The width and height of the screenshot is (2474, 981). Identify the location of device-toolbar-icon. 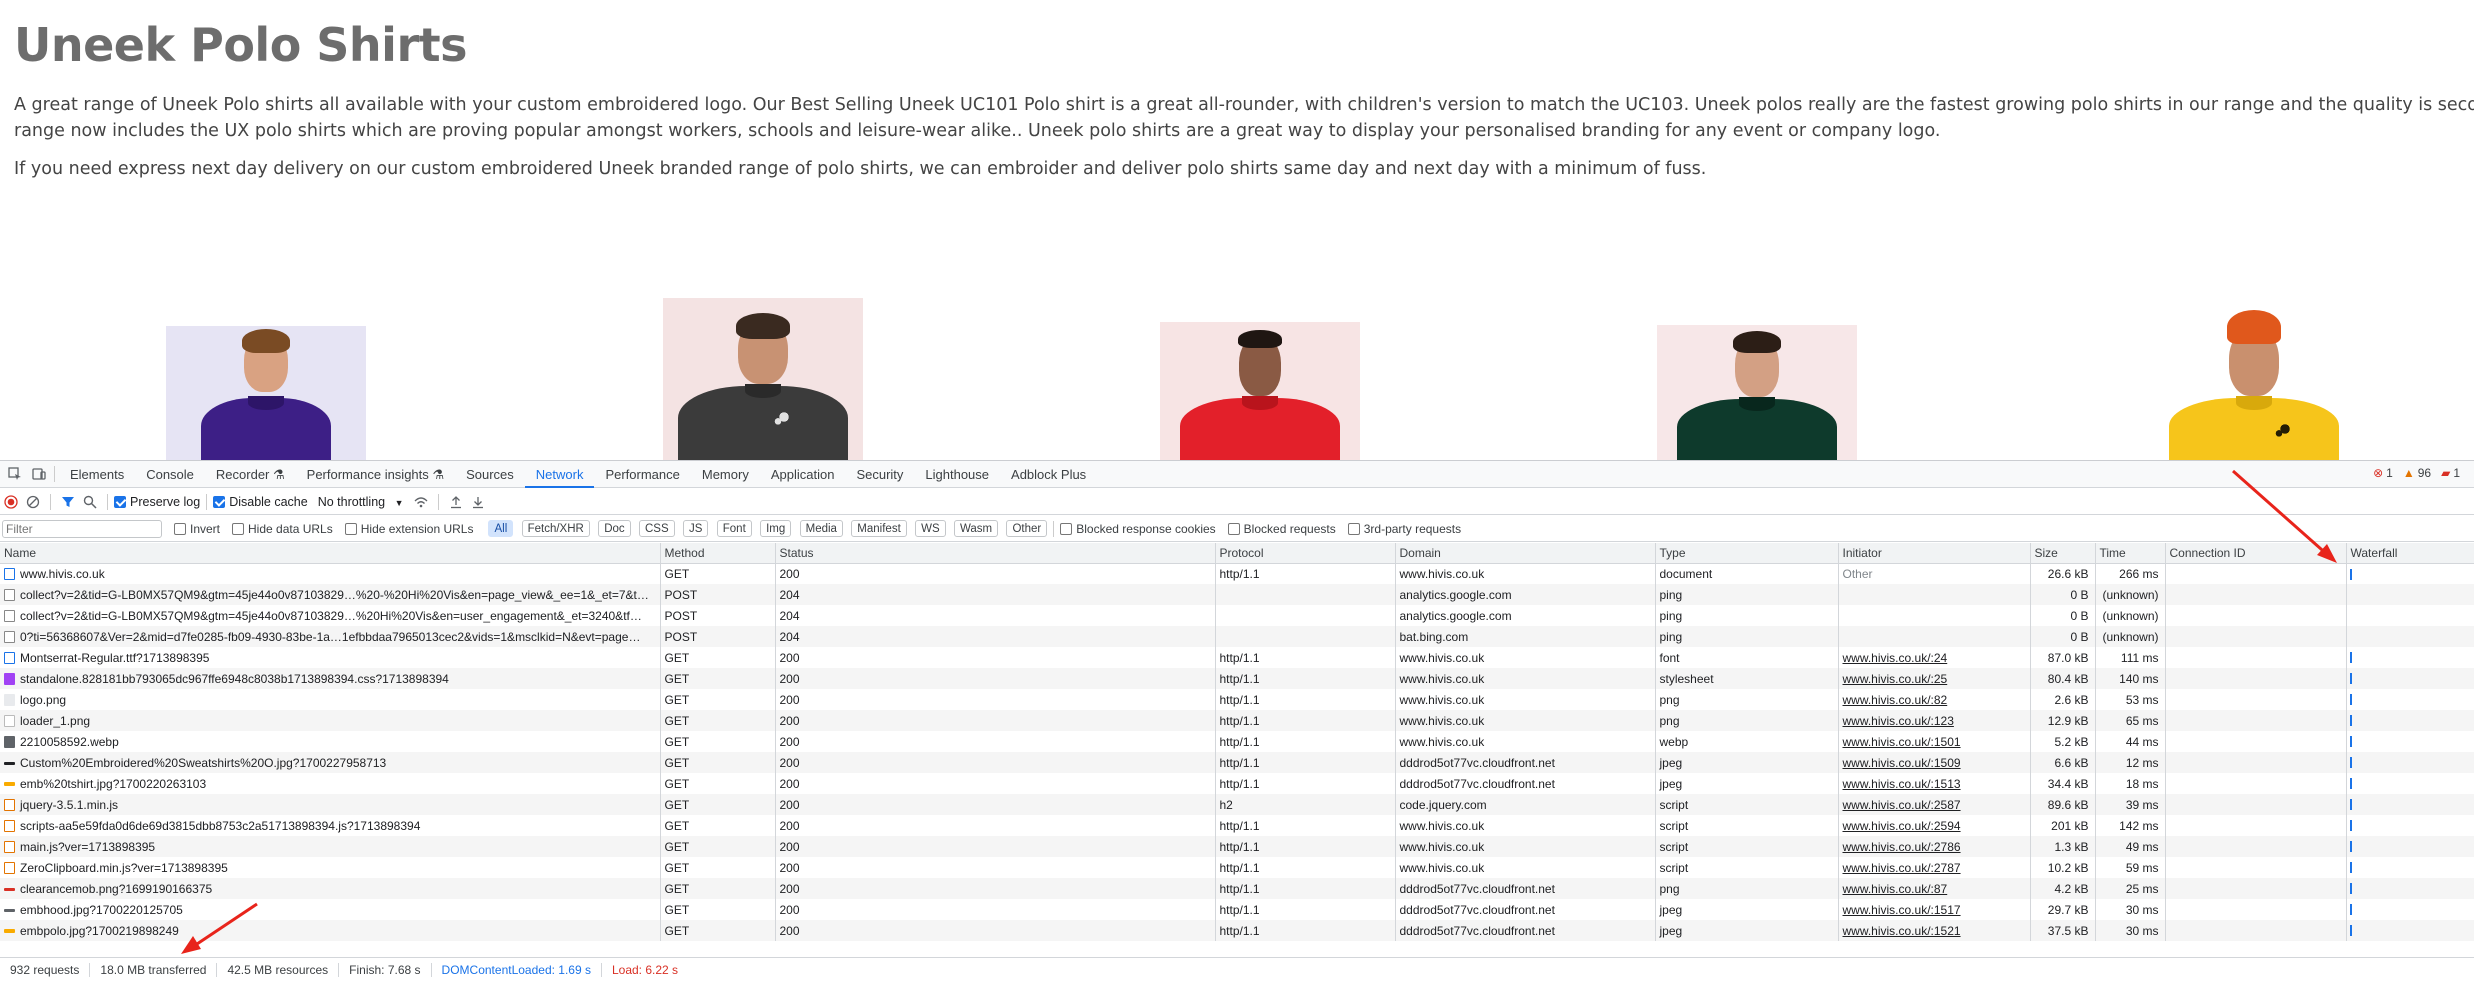
(39, 474).